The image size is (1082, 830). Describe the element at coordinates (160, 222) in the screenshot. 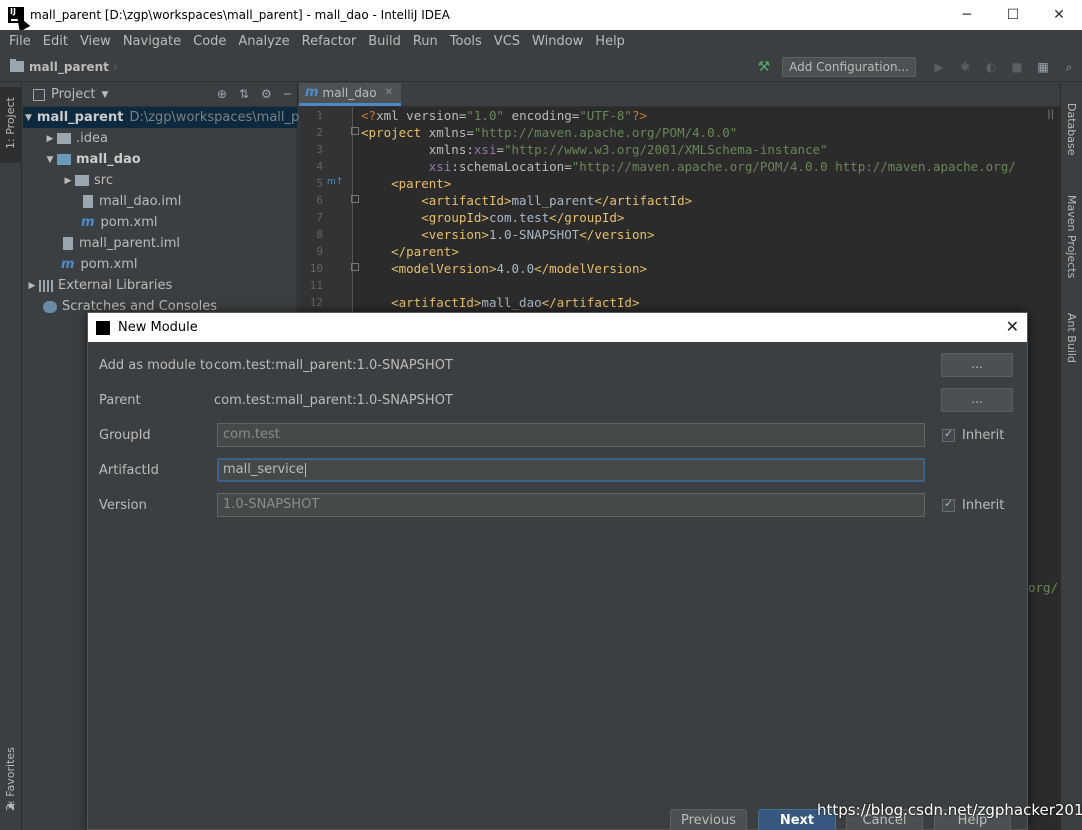

I see `tree-item-dao-pom: m pom.xml` at that location.